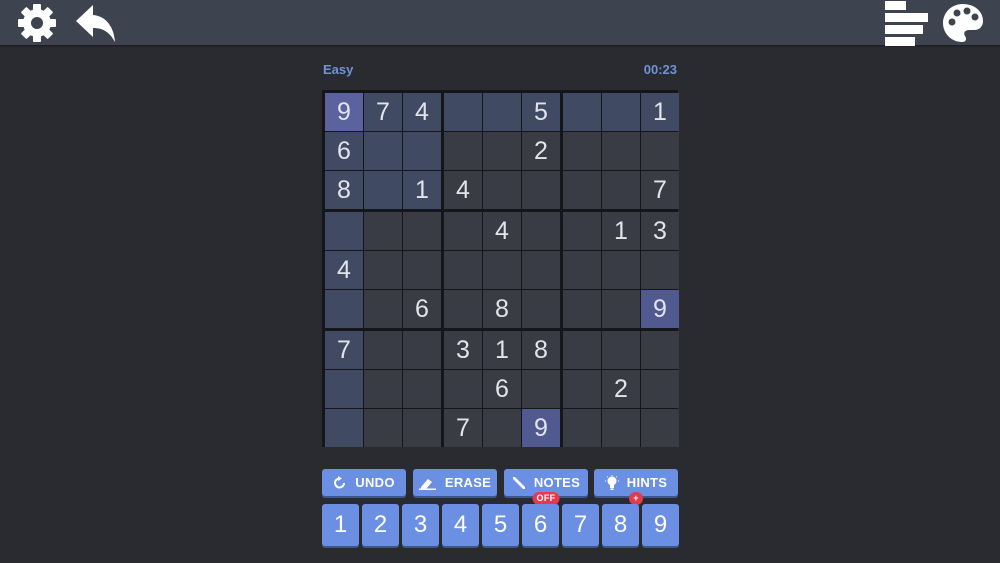  What do you see at coordinates (963, 22) in the screenshot?
I see `theme-button` at bounding box center [963, 22].